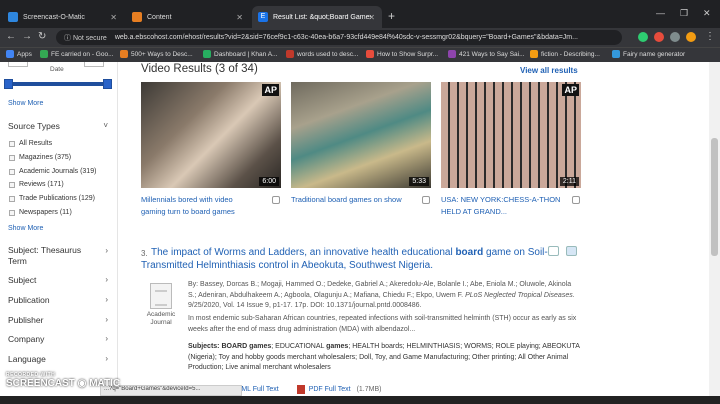 The height and width of the screenshot is (404, 720). I want to click on add-to-folder-icon, so click(571, 251).